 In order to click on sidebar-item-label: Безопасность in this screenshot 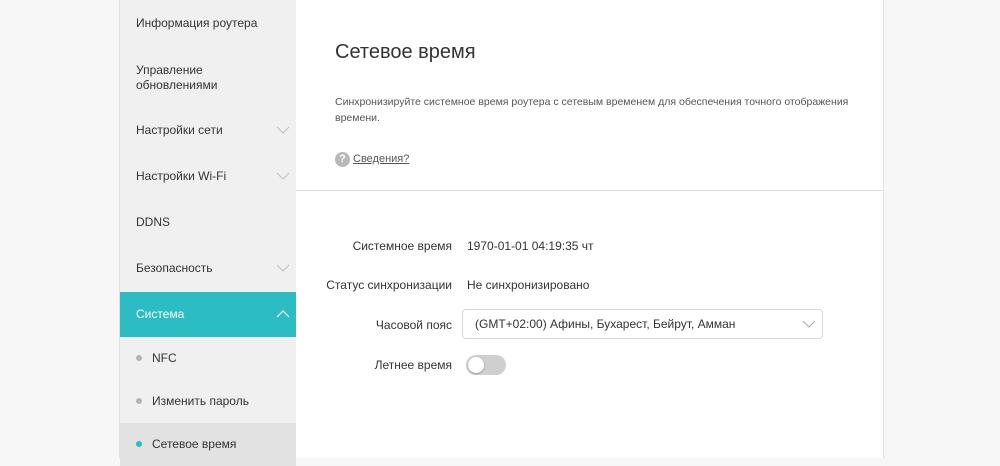, I will do `click(174, 268)`.